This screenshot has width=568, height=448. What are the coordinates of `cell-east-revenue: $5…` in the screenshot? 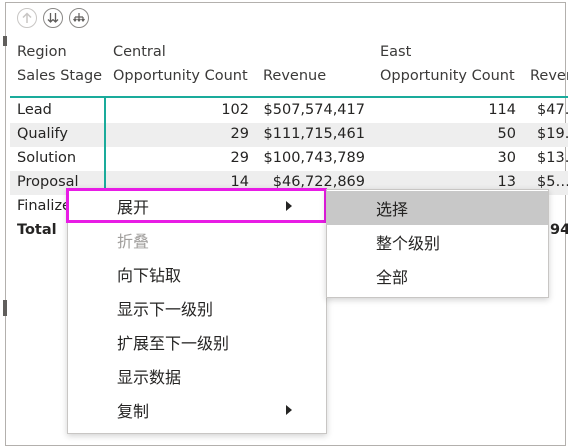 It's located at (552, 182).